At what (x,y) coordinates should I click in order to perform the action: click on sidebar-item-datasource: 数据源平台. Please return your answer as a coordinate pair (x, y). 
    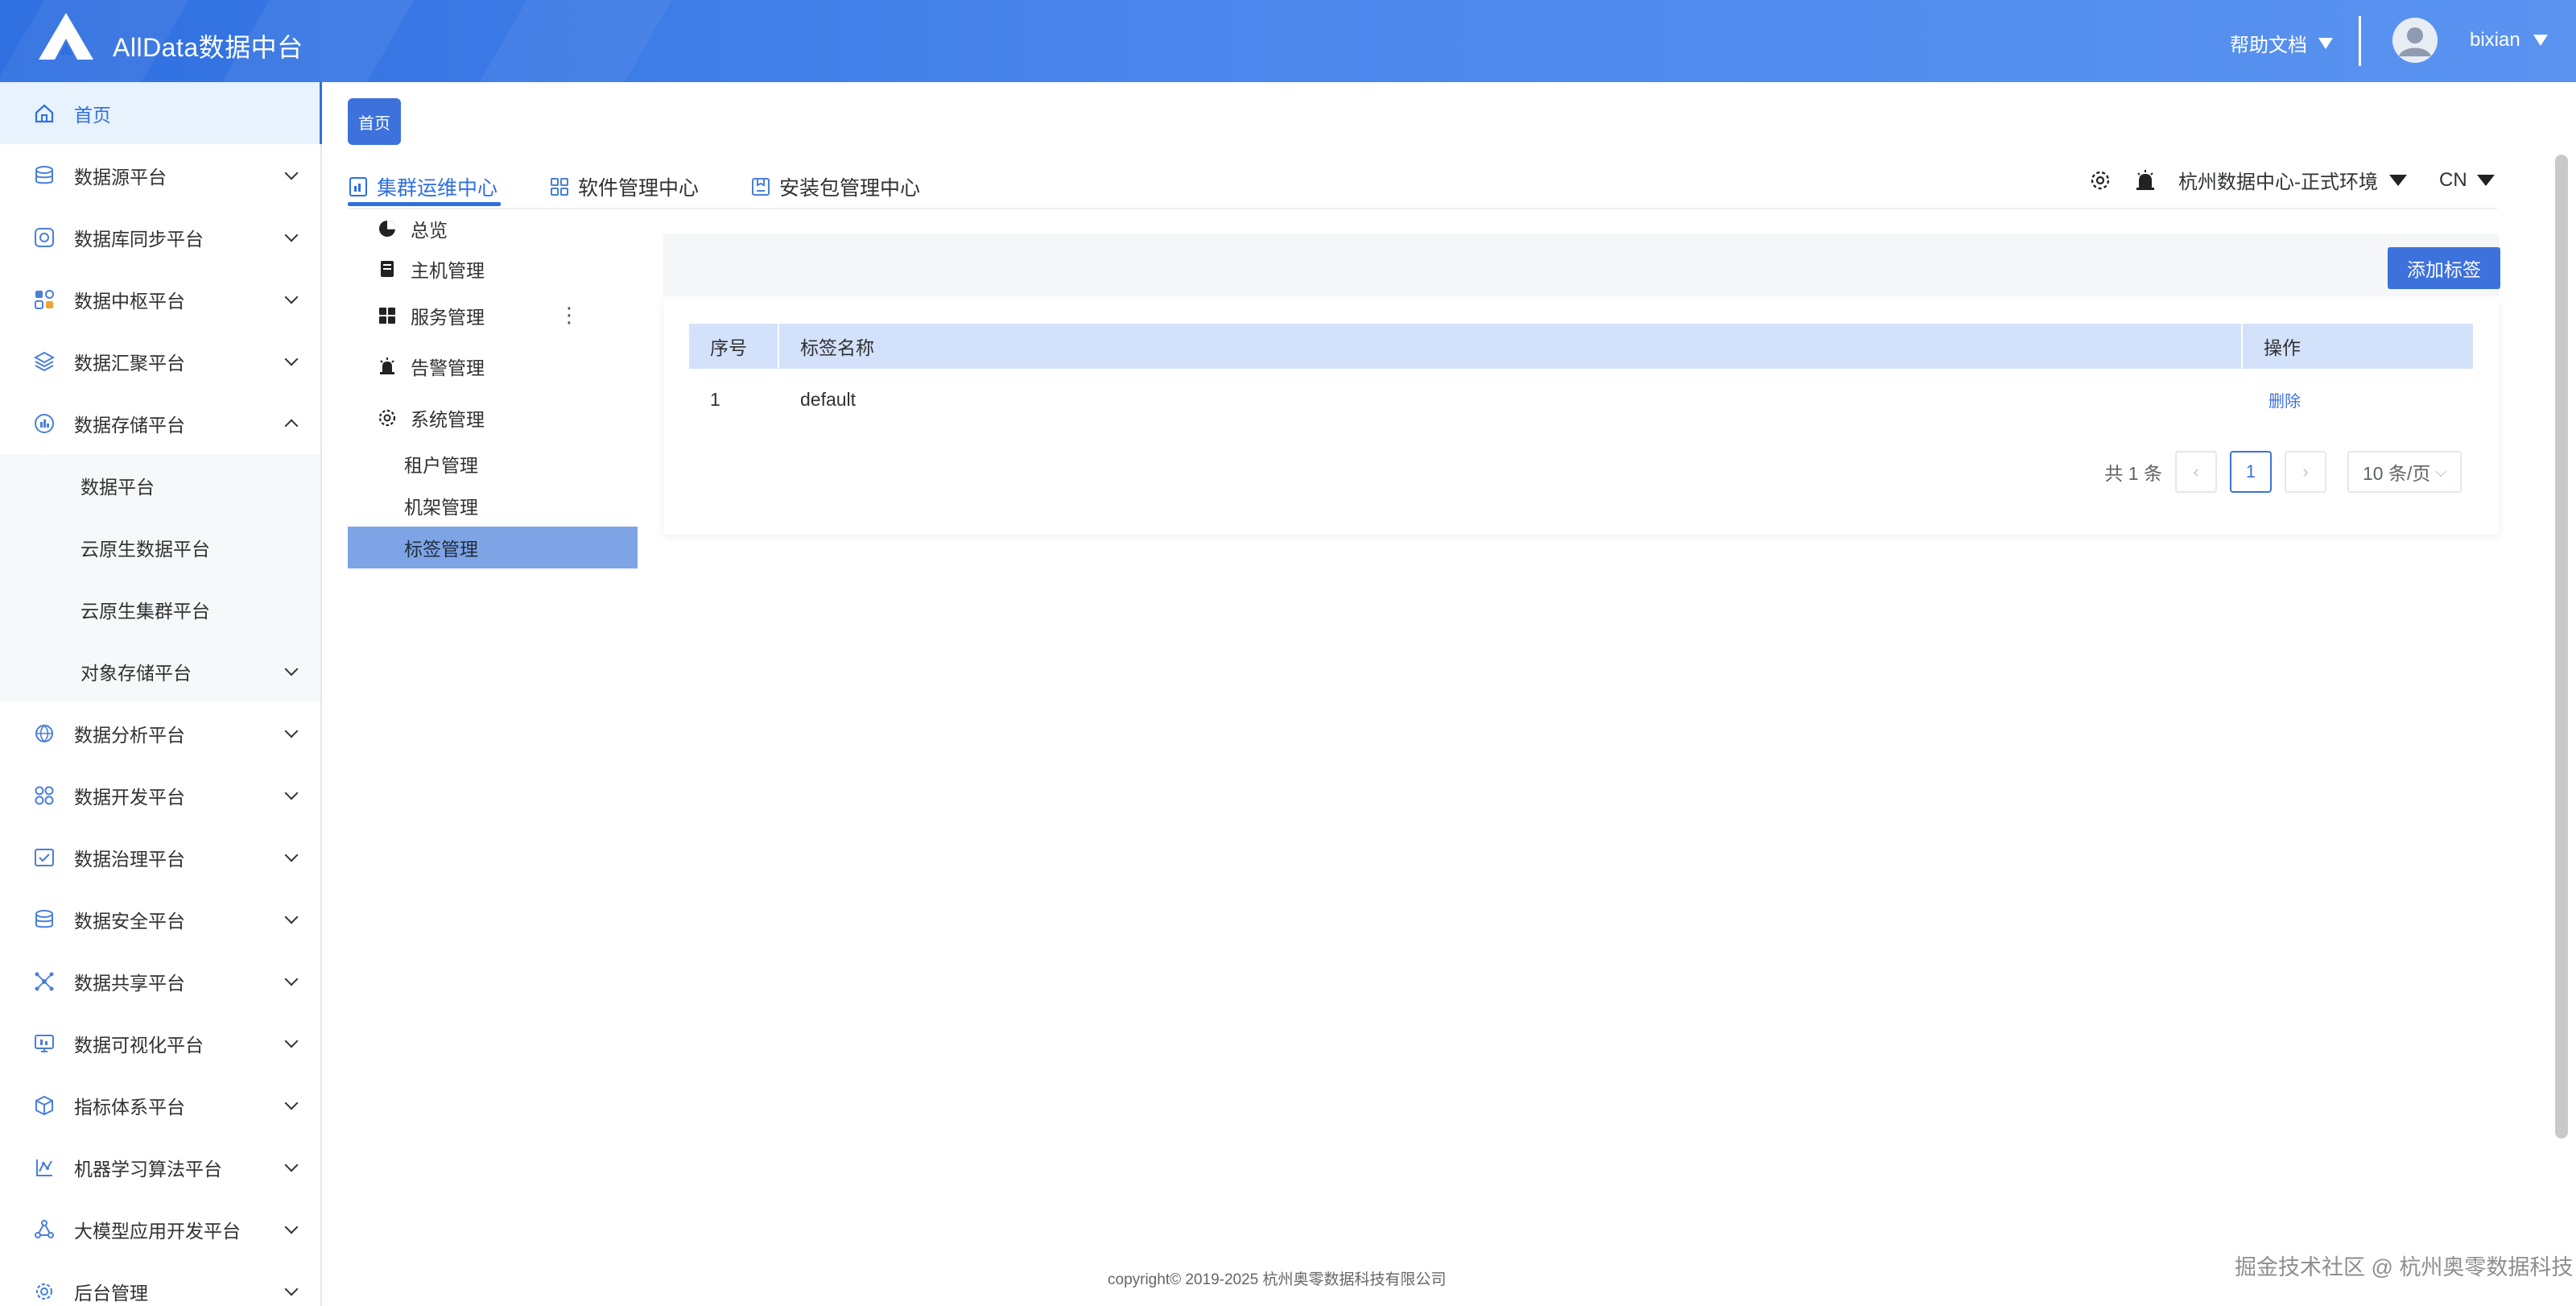
    Looking at the image, I should click on (160, 175).